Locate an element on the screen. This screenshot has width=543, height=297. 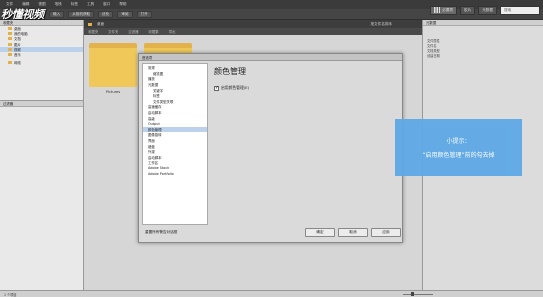
refine-label: 优化 is located at coordinates (106, 13).